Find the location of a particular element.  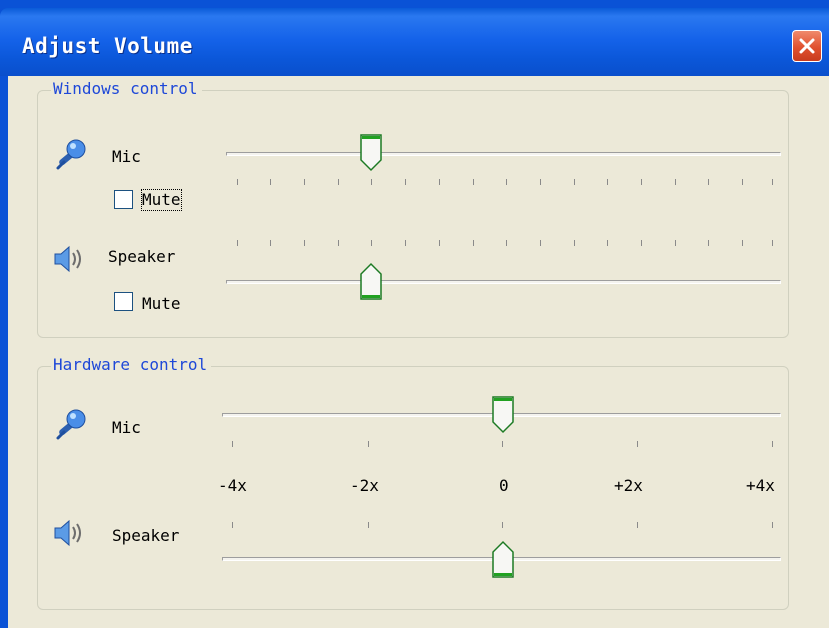

mic-mute-checkbox is located at coordinates (123, 199).